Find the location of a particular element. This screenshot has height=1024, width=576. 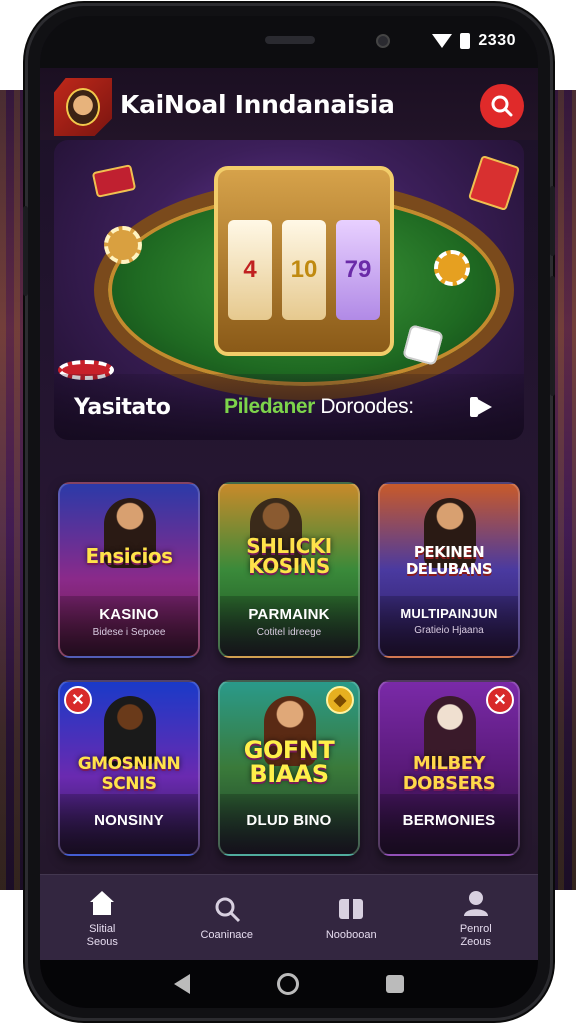

status-icons: 2330 is located at coordinates (474, 41).